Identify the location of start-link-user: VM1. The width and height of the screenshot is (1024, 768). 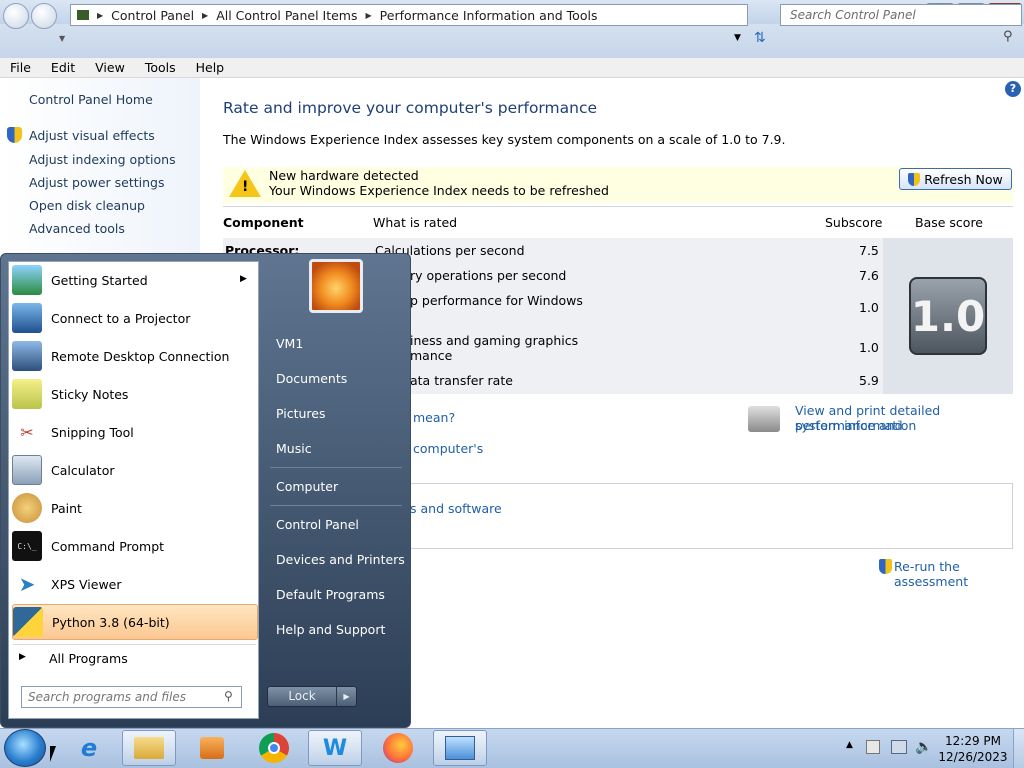
(289, 343).